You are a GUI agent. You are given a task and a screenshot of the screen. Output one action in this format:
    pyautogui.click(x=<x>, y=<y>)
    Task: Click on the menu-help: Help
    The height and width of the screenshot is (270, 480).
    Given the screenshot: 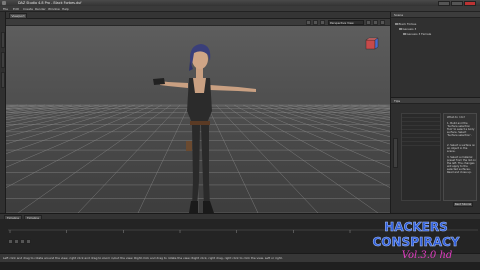 What is the action you would take?
    pyautogui.click(x=65, y=9)
    